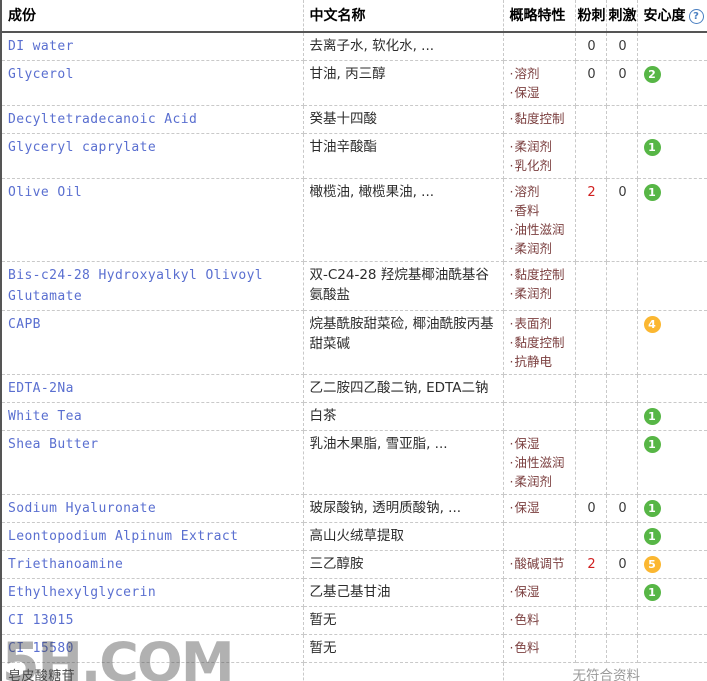 The image size is (707, 681). I want to click on cell-safety: 1, so click(672, 220).